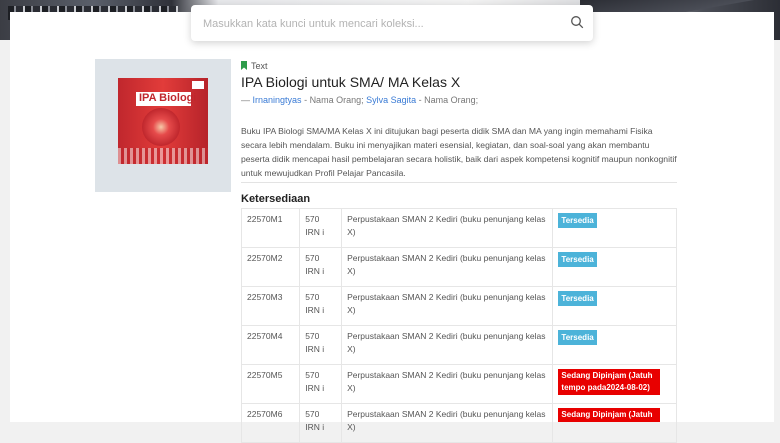 Image resolution: width=780 pixels, height=443 pixels. I want to click on author-prefix: —, so click(245, 100).